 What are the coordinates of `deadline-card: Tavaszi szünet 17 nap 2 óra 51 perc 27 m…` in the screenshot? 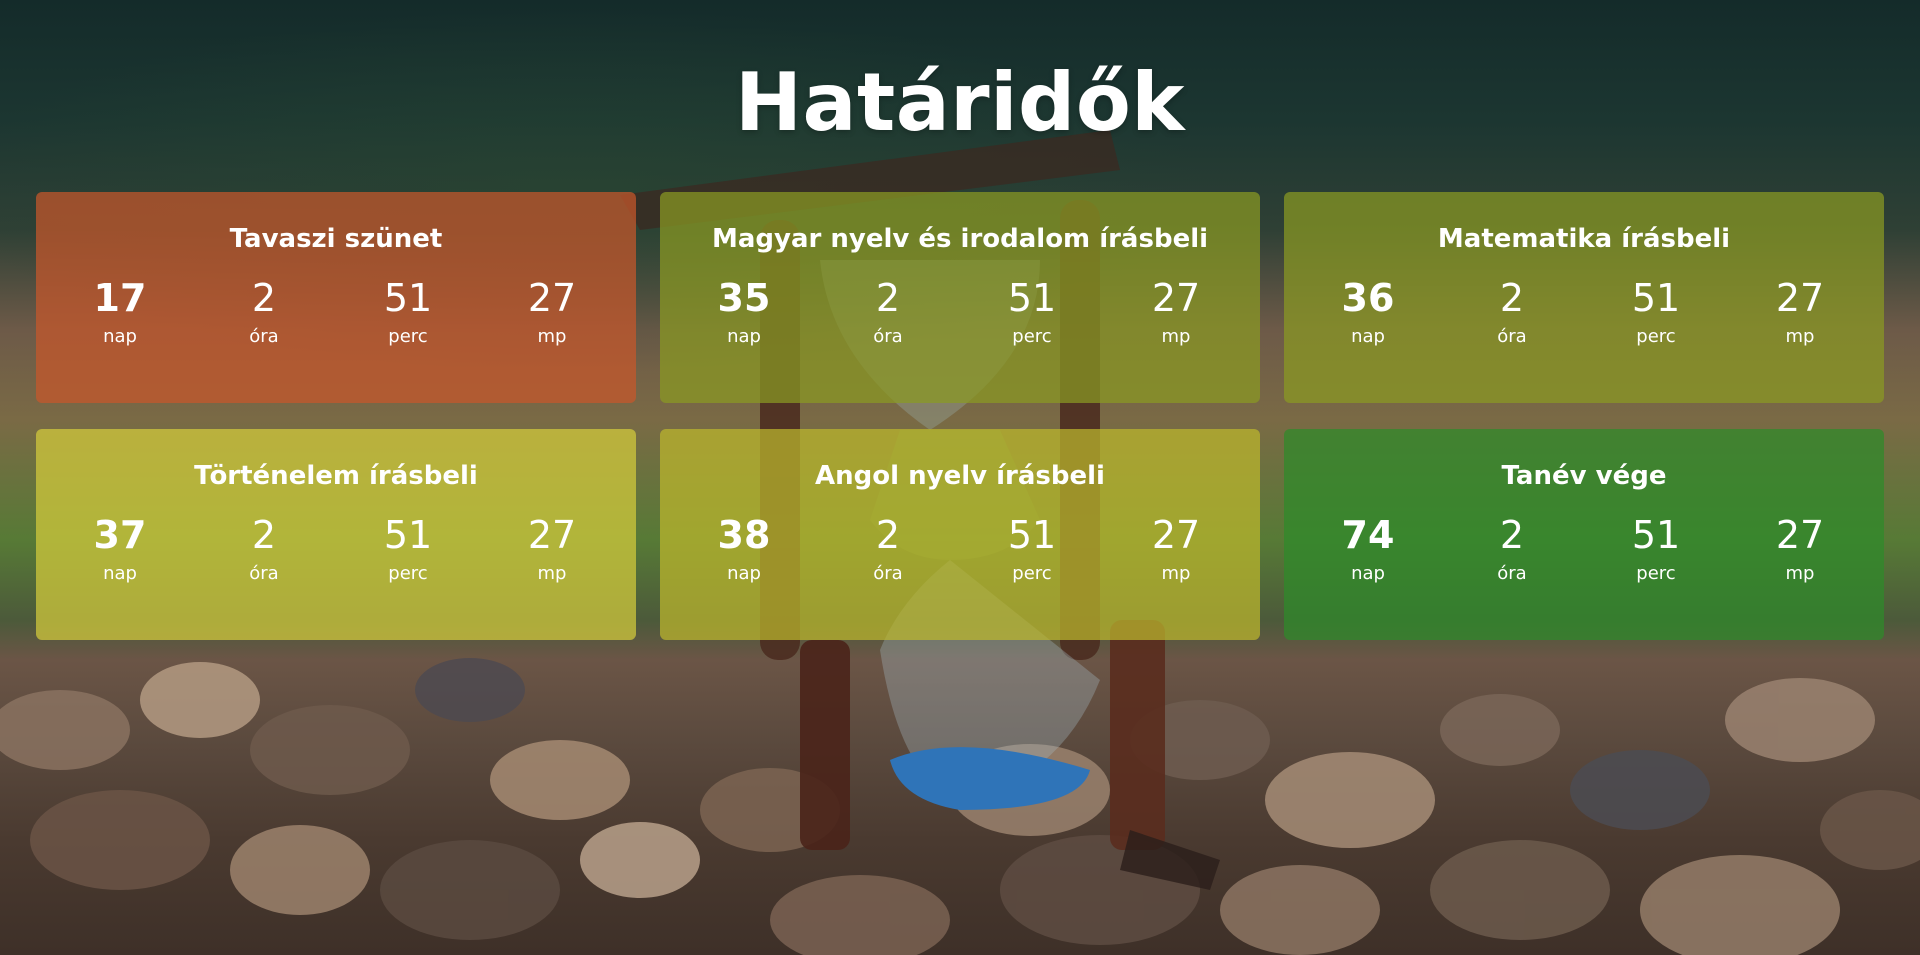 It's located at (336, 297).